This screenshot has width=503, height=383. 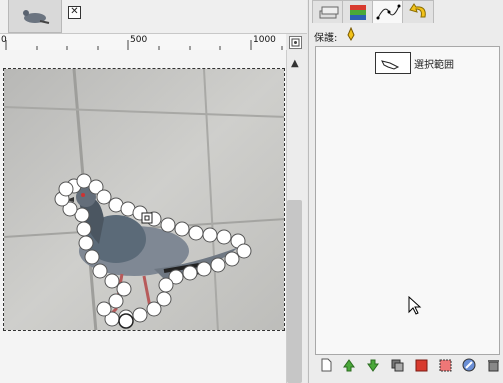 I want to click on new-path-icon, so click(x=326, y=365).